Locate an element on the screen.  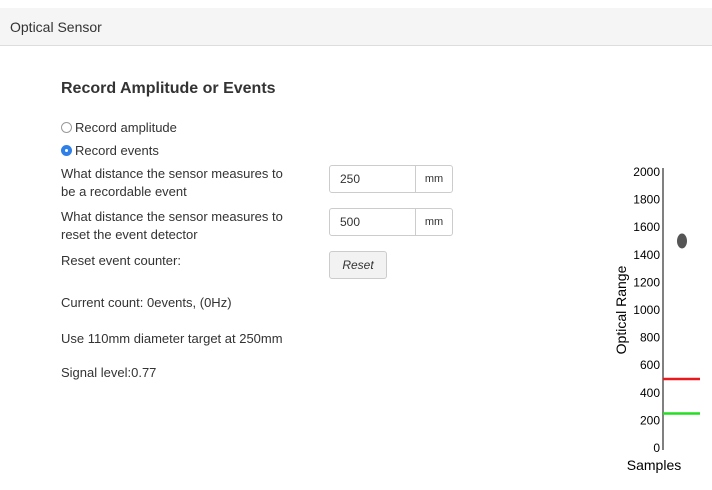
y-tick-label: 200 is located at coordinates (650, 420).